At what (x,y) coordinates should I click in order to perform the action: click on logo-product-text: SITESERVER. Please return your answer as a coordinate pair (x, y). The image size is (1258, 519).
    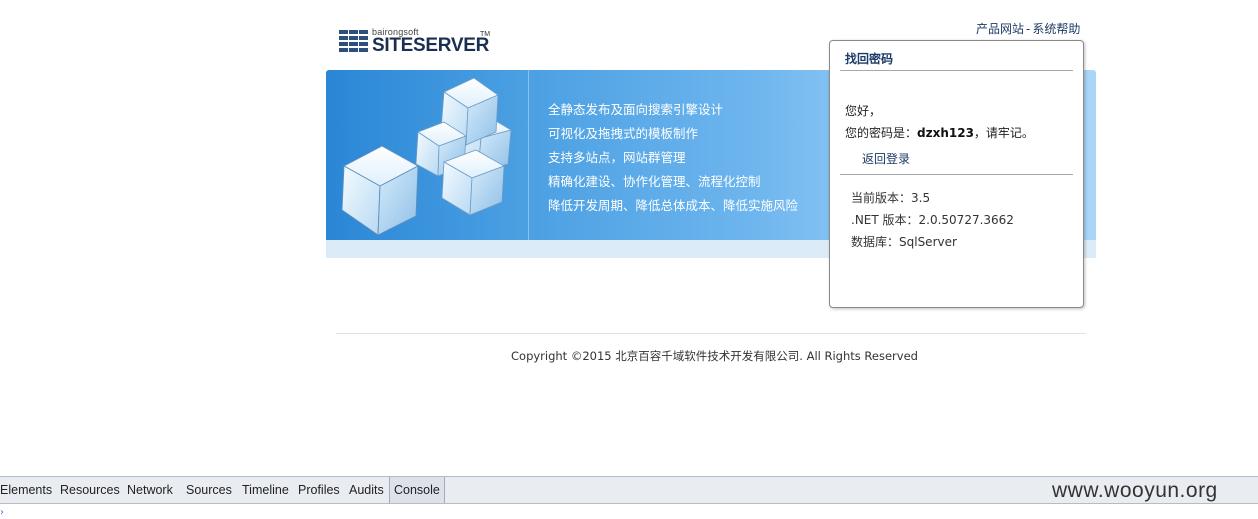
    Looking at the image, I should click on (431, 45).